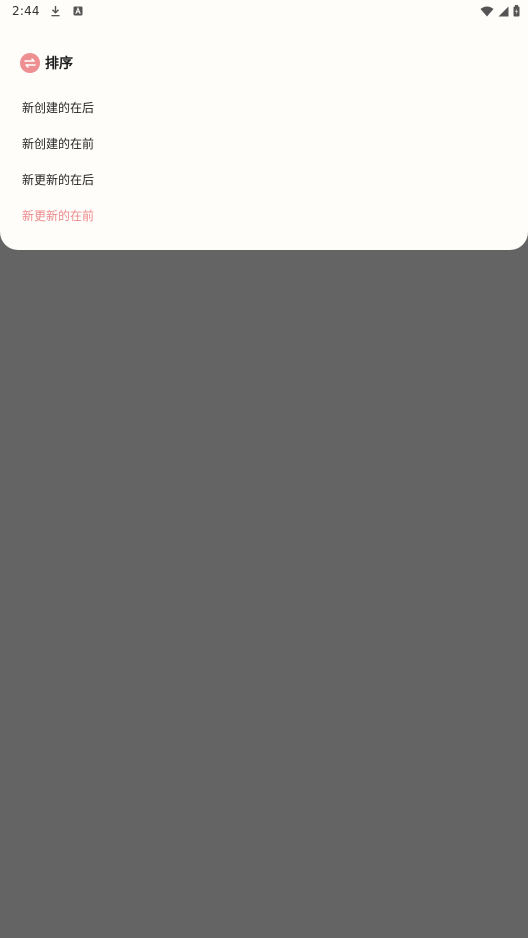 The image size is (528, 938). I want to click on download-icon, so click(56, 11).